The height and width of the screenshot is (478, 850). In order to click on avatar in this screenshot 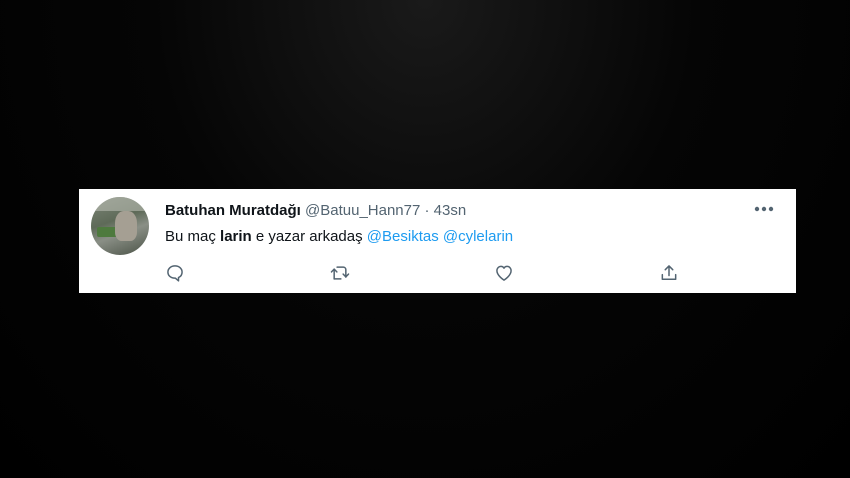, I will do `click(120, 226)`.